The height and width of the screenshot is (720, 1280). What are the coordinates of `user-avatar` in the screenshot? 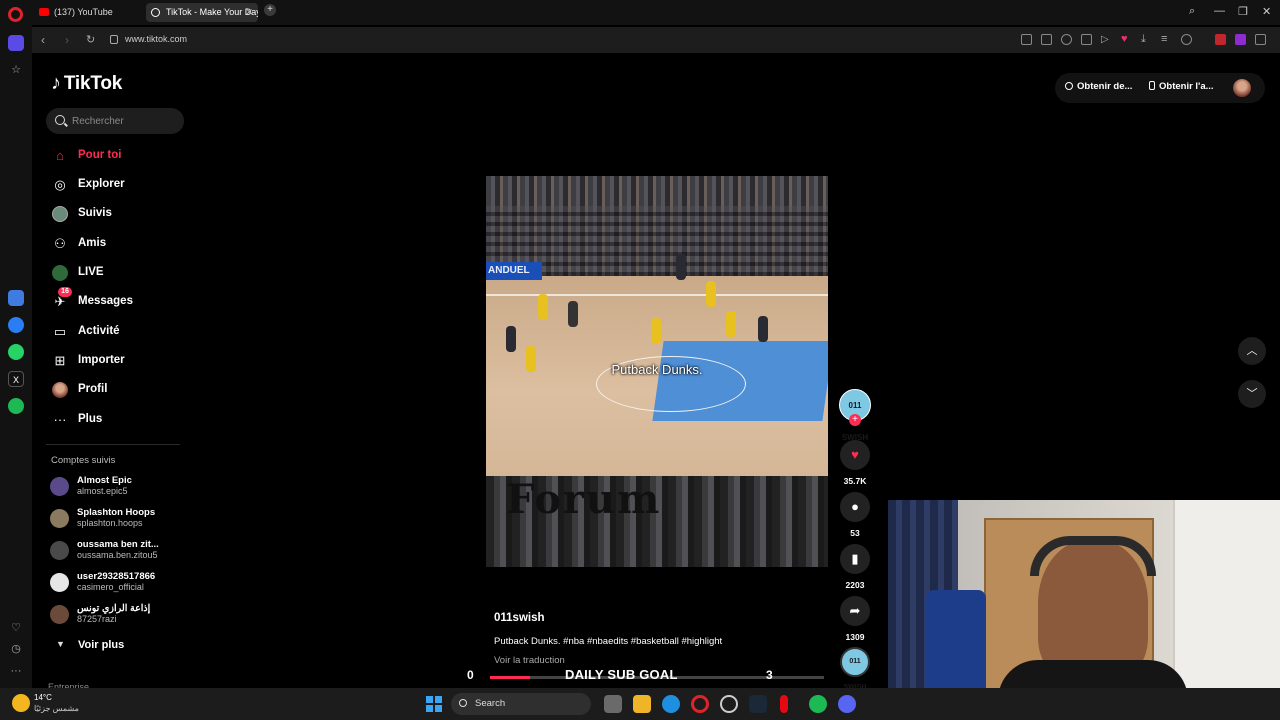 It's located at (1242, 88).